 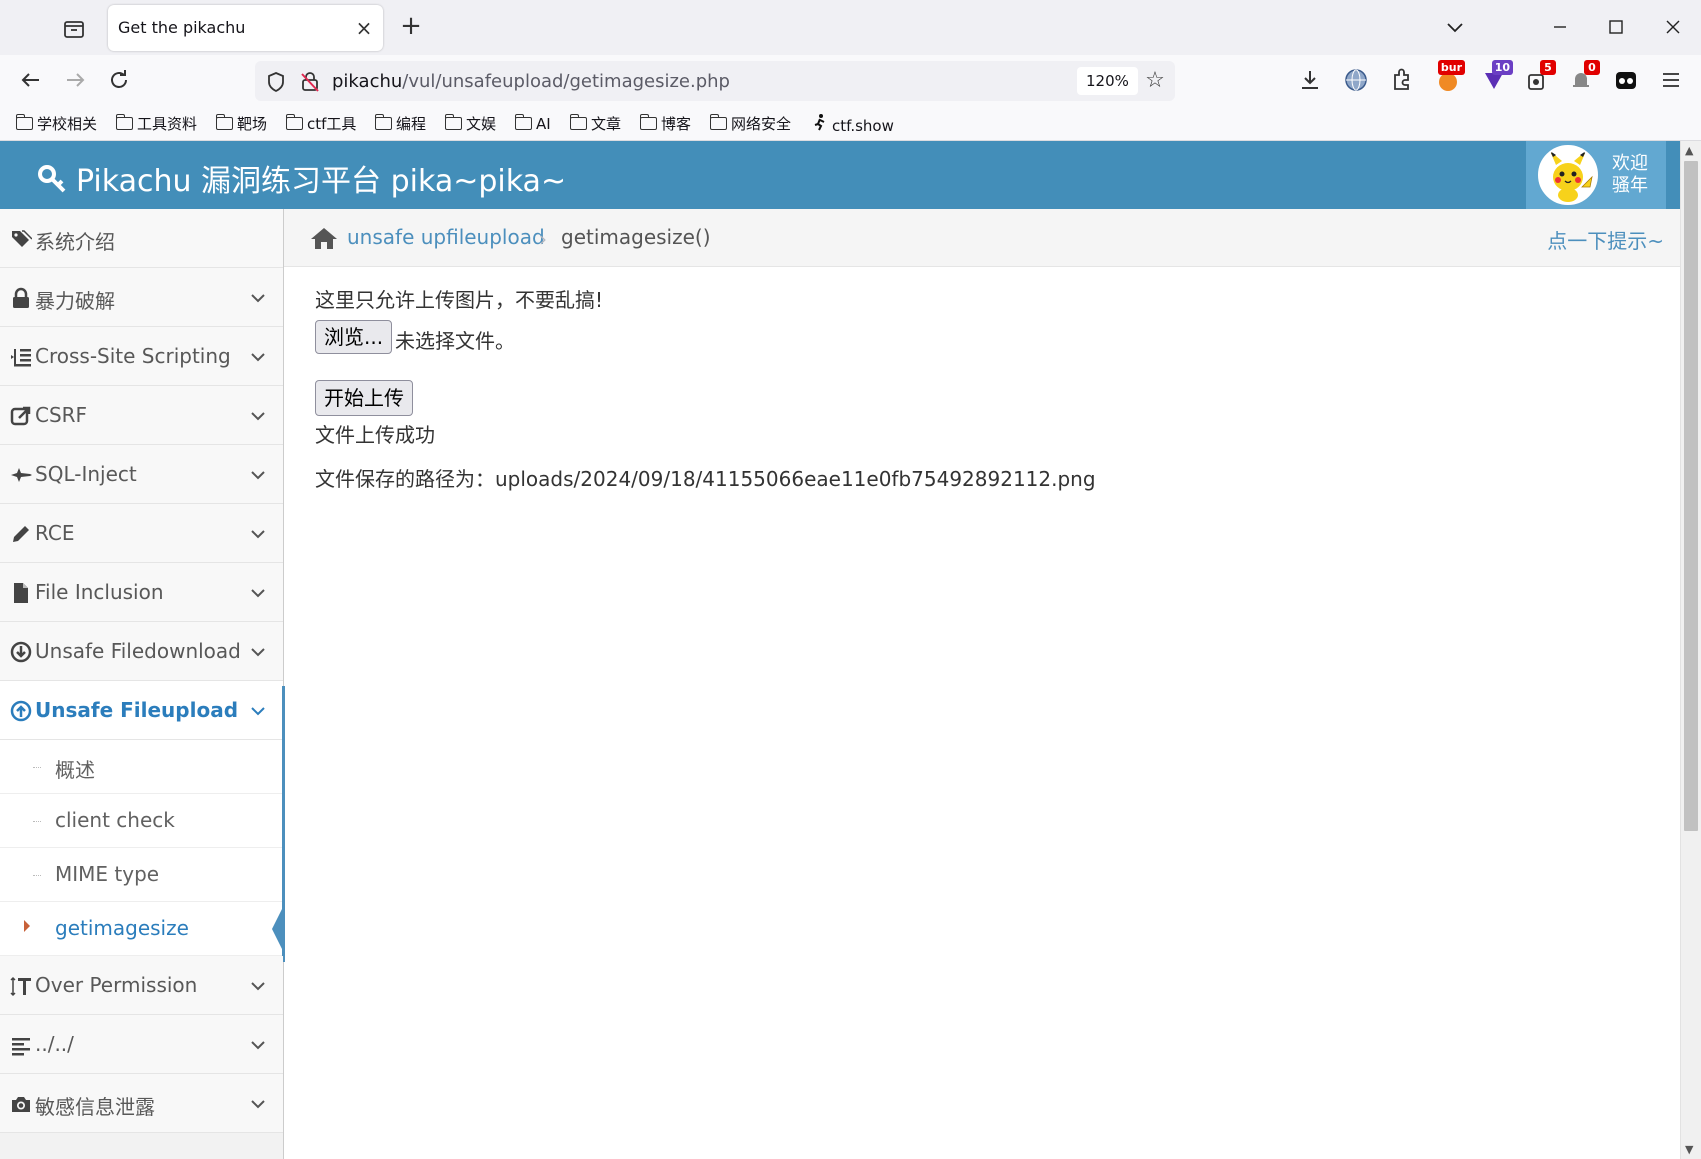 What do you see at coordinates (310, 82) in the screenshot?
I see `insecure-lock-icon` at bounding box center [310, 82].